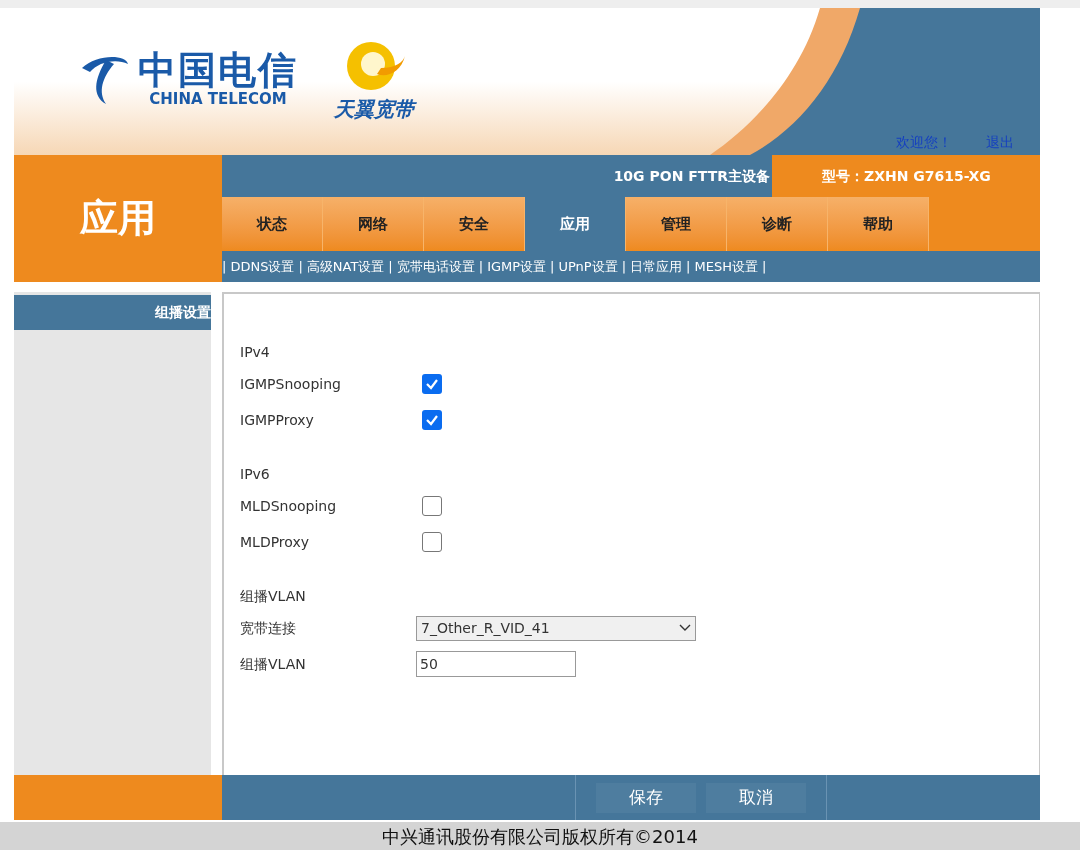 This screenshot has height=854, width=1080. I want to click on nav-tab: 帮助, so click(878, 224).